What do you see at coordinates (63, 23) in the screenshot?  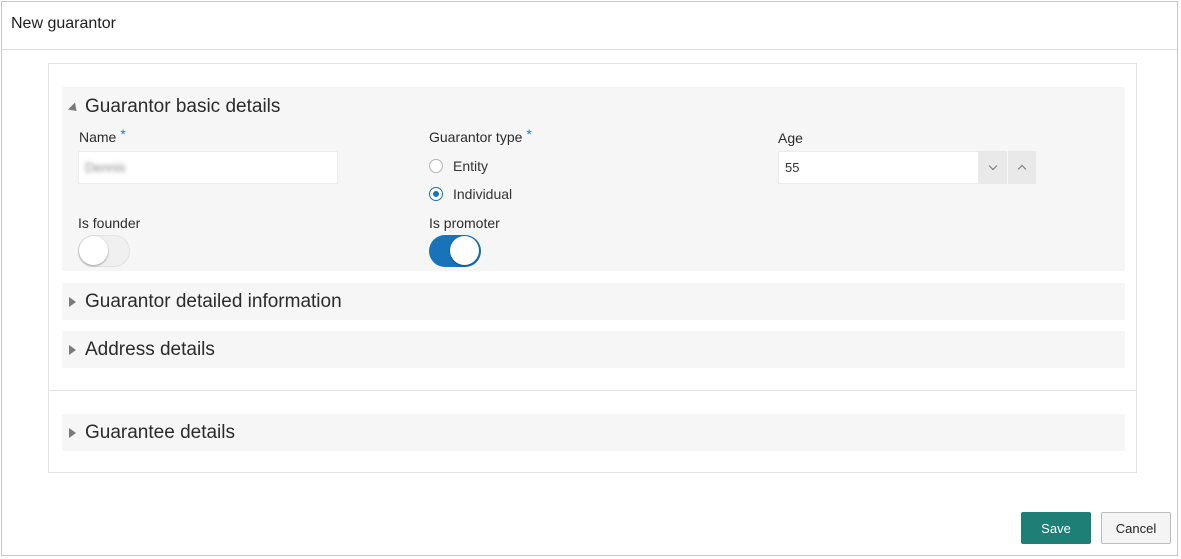 I see `dialog-title: New guarantor` at bounding box center [63, 23].